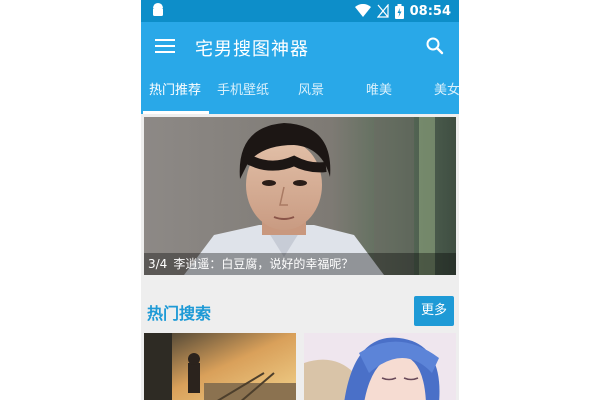  Describe the element at coordinates (434, 311) in the screenshot. I see `more-button: 更多` at that location.